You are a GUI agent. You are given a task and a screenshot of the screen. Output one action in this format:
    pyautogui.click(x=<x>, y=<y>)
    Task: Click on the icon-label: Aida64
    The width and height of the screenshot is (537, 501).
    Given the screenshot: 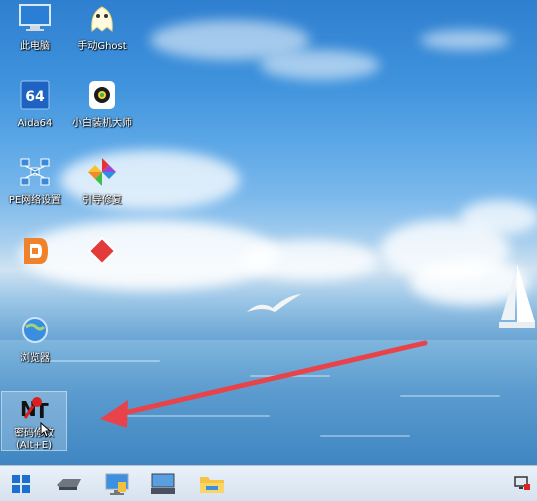 What is the action you would take?
    pyautogui.click(x=35, y=123)
    